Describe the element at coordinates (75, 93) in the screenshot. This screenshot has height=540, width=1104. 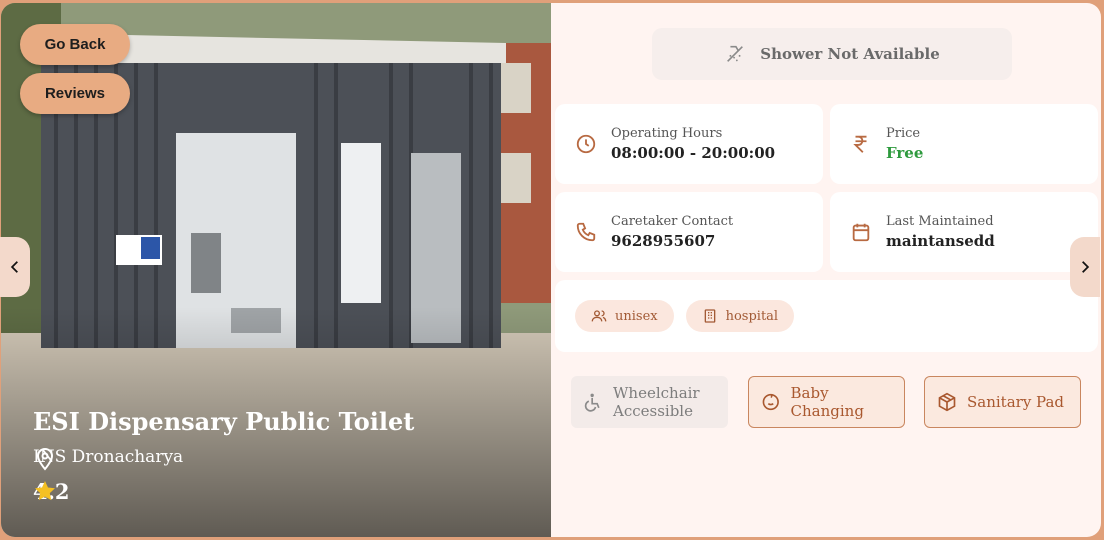
I see `reviews-button: Reviews` at that location.